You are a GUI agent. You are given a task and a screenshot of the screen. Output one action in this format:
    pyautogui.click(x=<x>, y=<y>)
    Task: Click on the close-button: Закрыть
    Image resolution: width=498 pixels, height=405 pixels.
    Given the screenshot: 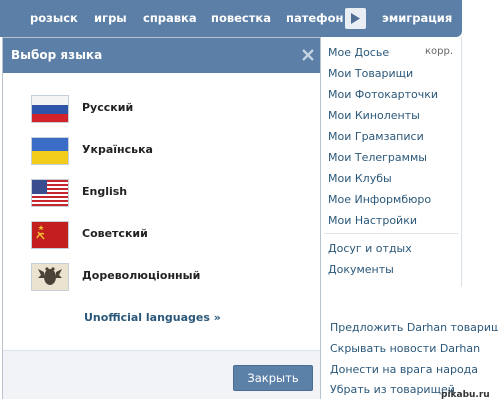 What is the action you would take?
    pyautogui.click(x=273, y=378)
    